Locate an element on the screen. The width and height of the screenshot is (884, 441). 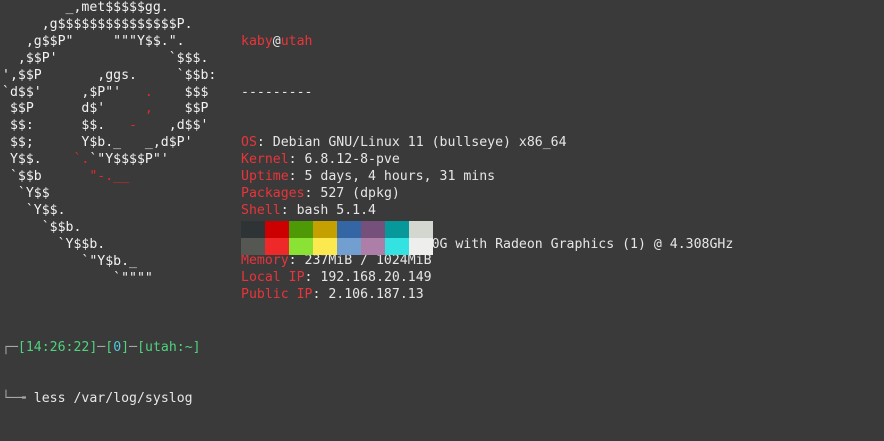
username: kaby is located at coordinates (257, 41).